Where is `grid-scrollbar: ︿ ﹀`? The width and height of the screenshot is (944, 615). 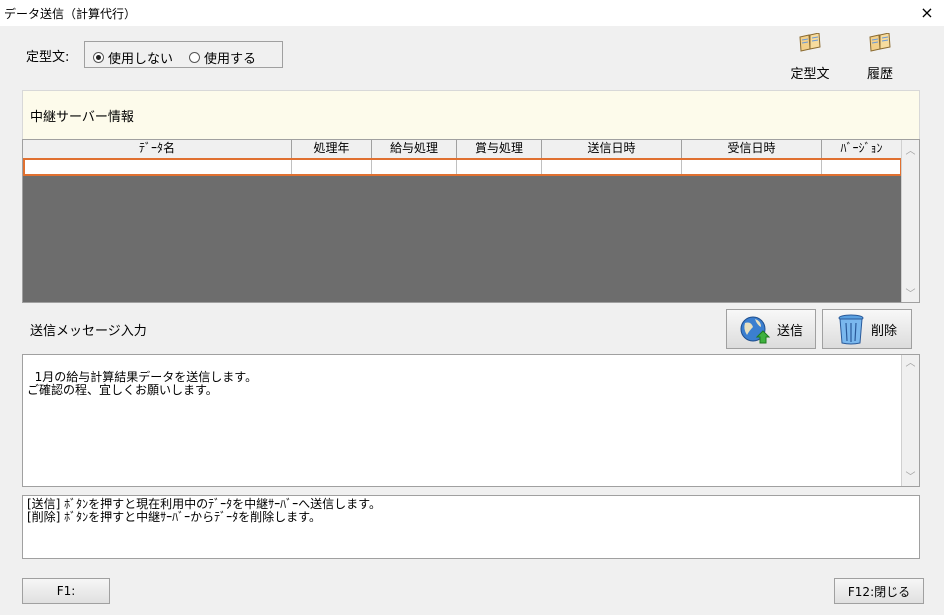
grid-scrollbar: ︿ ﹀ is located at coordinates (910, 221).